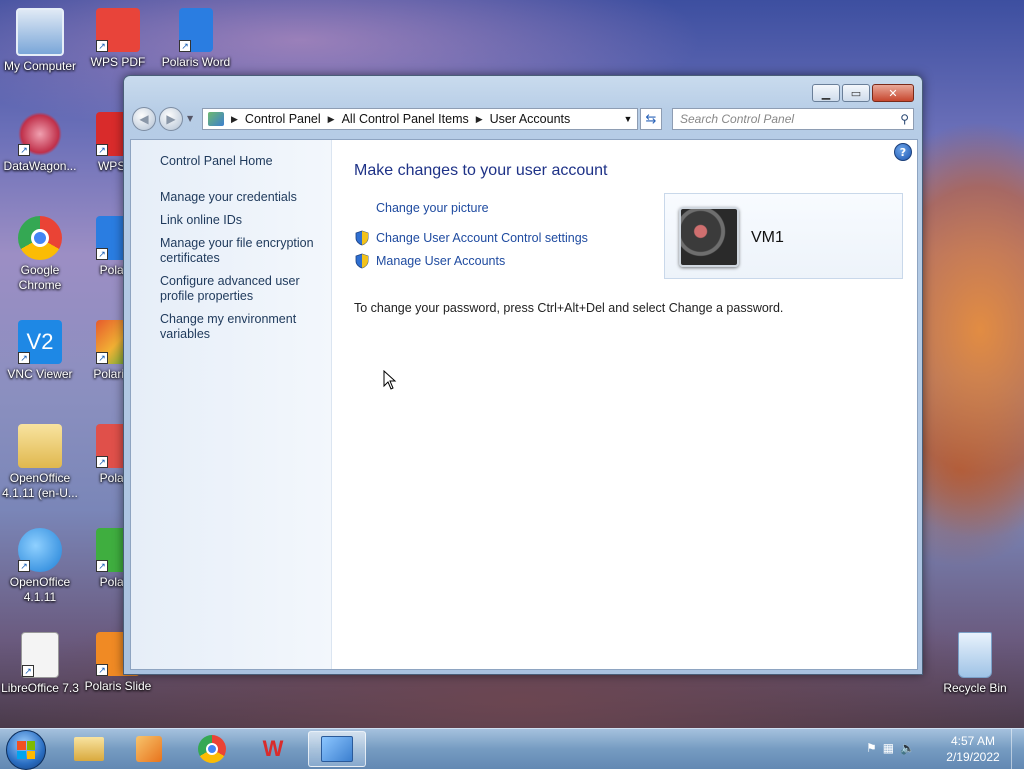 The height and width of the screenshot is (770, 1024). Describe the element at coordinates (975, 688) in the screenshot. I see `desktop-icon-label: Recycle Bin` at that location.